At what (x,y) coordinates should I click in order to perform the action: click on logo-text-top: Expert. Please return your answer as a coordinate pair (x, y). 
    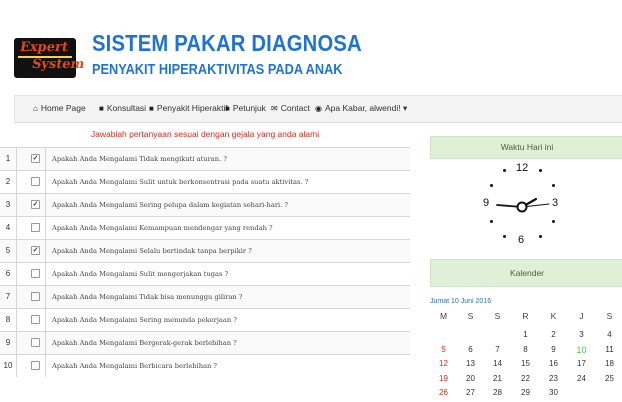
    Looking at the image, I should click on (44, 47).